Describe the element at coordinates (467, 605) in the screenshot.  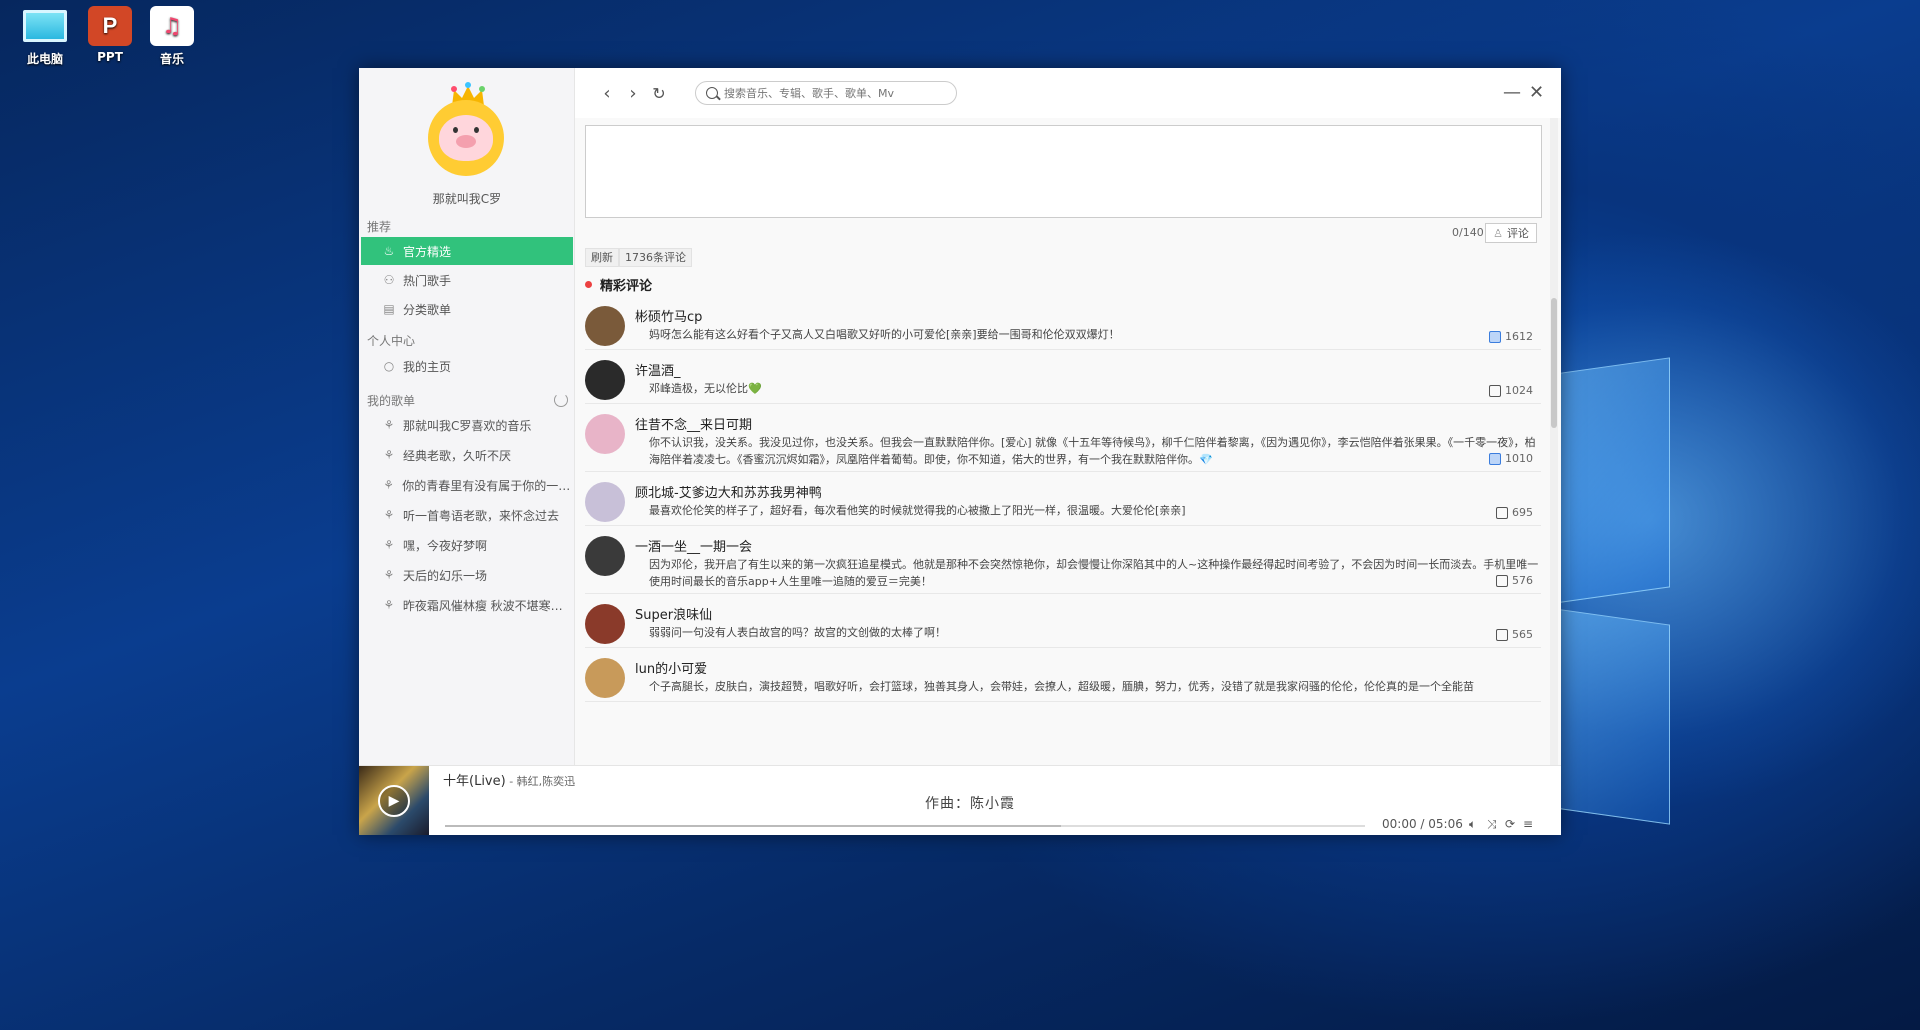
I see `playlist-item: ⚘ 昨夜霜风催林瘦 秋波不堪寒梧冷` at that location.